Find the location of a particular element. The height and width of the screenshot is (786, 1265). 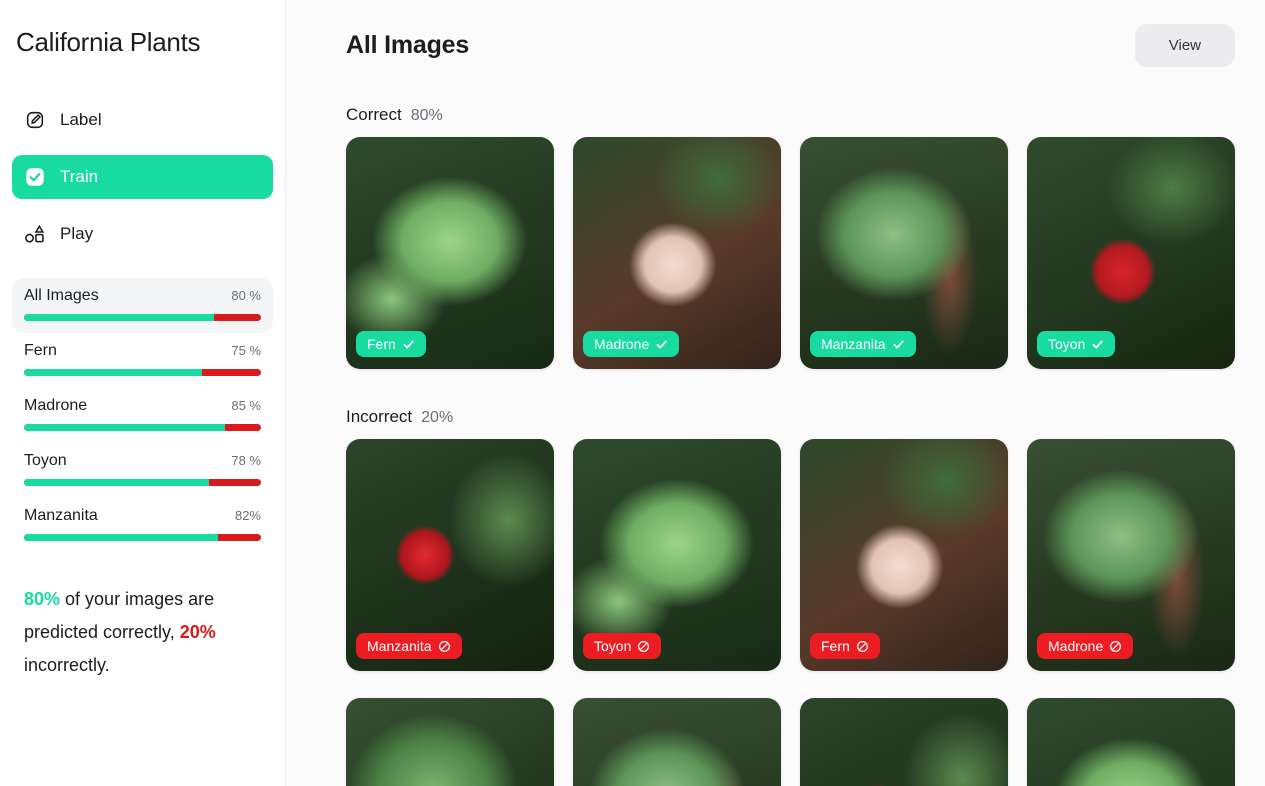

class-row-header: Toyon 78 % is located at coordinates (142, 461).